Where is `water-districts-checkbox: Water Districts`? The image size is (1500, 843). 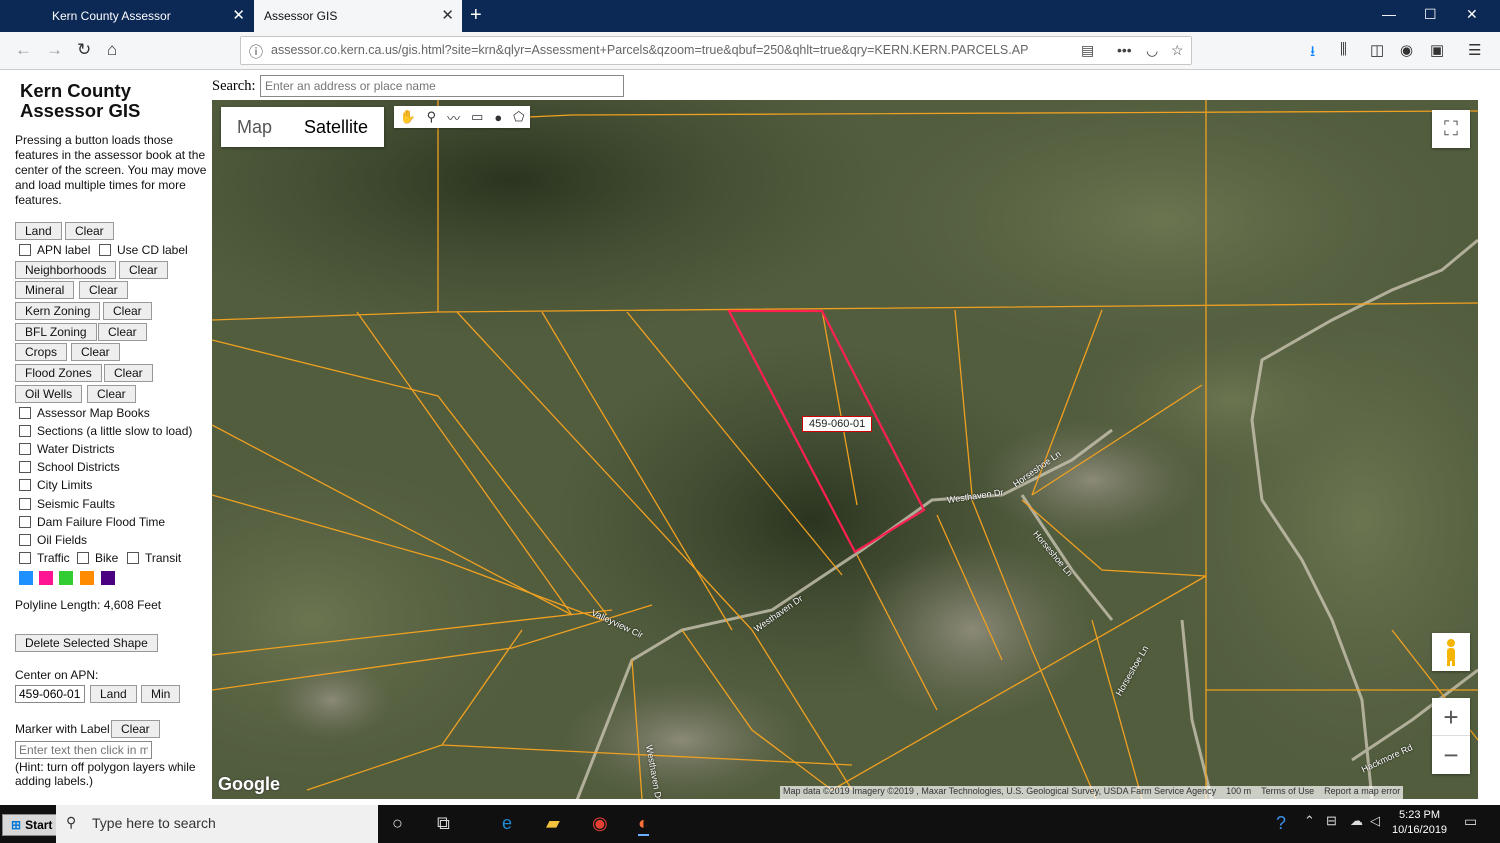
water-districts-checkbox: Water Districts is located at coordinates (67, 449).